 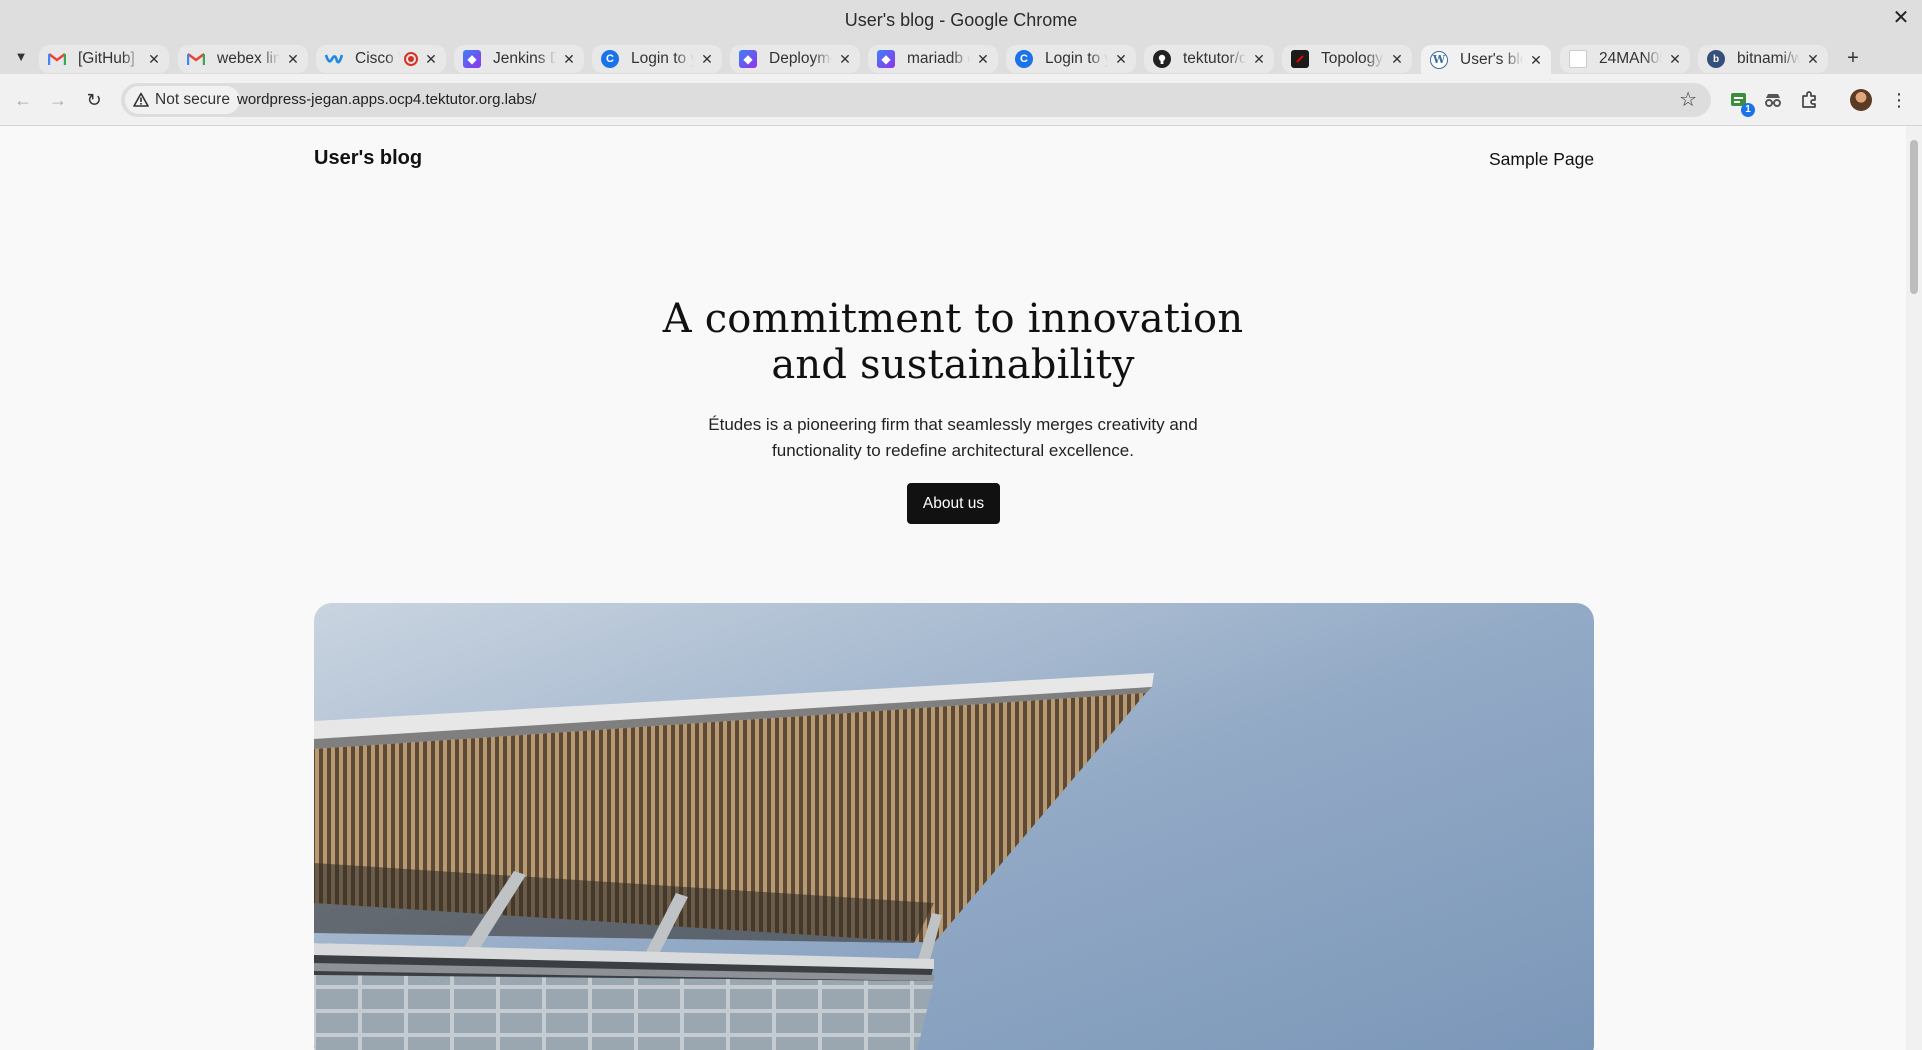 What do you see at coordinates (1853, 59) in the screenshot?
I see `new-tab-plus-icon: +` at bounding box center [1853, 59].